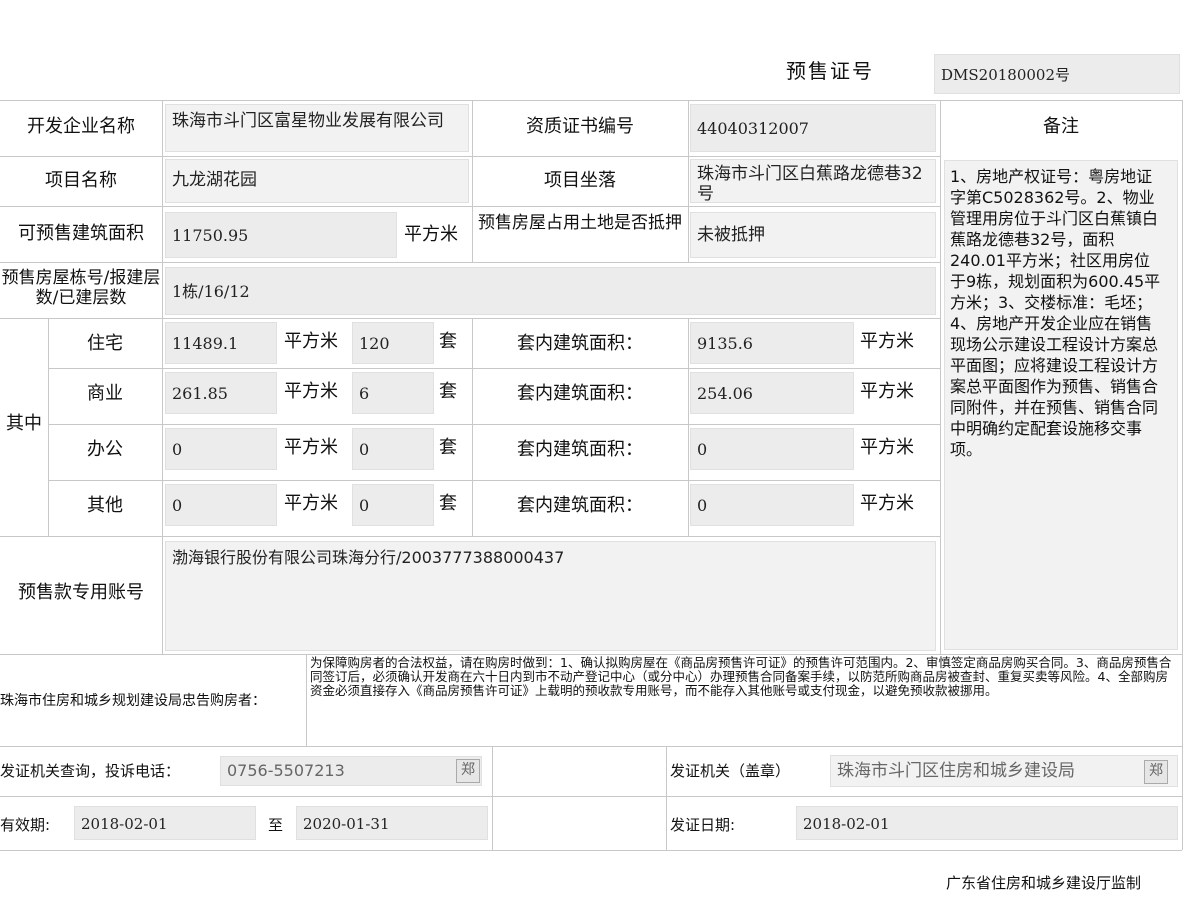 The width and height of the screenshot is (1200, 900). I want to click on breakdown-type-label: 其他, so click(105, 505).